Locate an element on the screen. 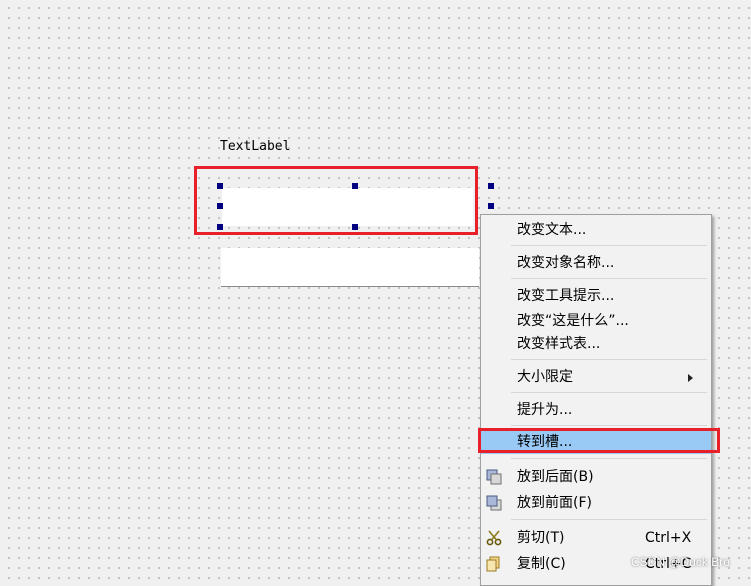  watermark: CSDN @Duck Bro is located at coordinates (680, 562).